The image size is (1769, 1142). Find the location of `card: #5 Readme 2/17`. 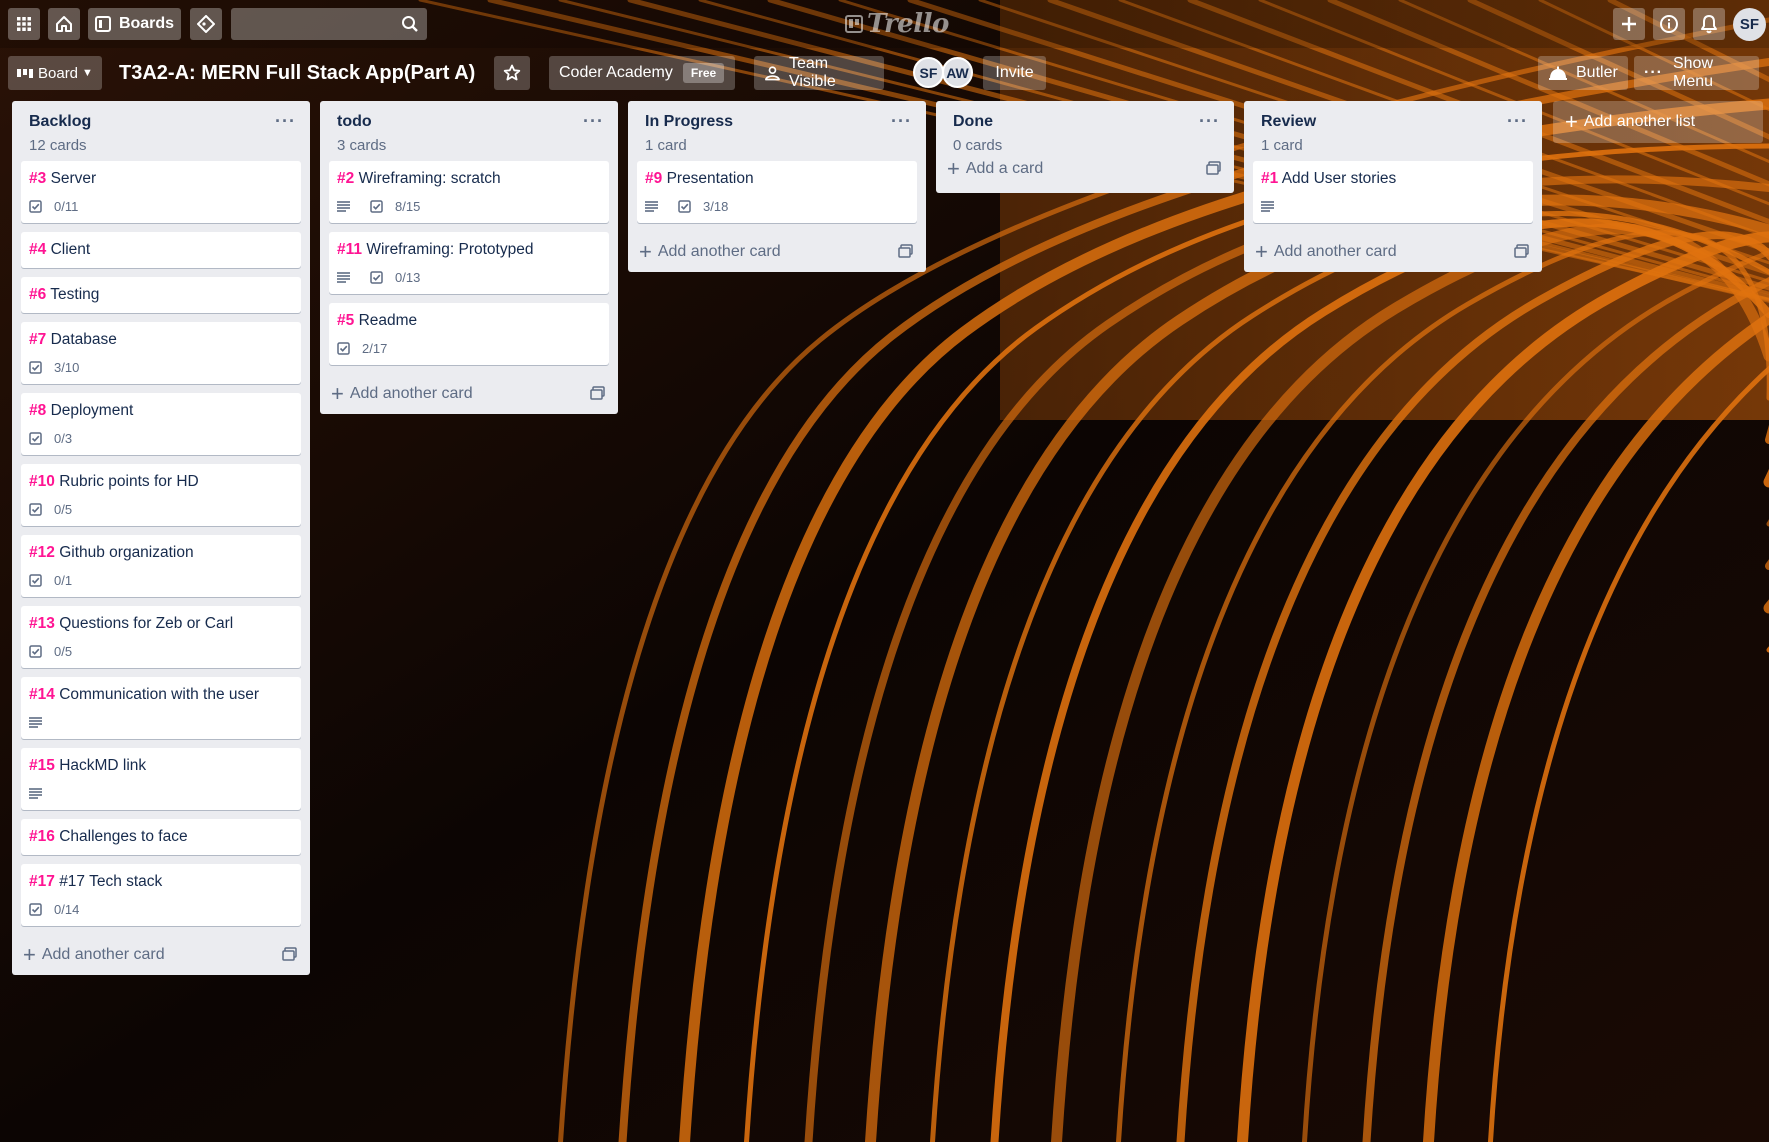

card: #5 Readme 2/17 is located at coordinates (469, 334).